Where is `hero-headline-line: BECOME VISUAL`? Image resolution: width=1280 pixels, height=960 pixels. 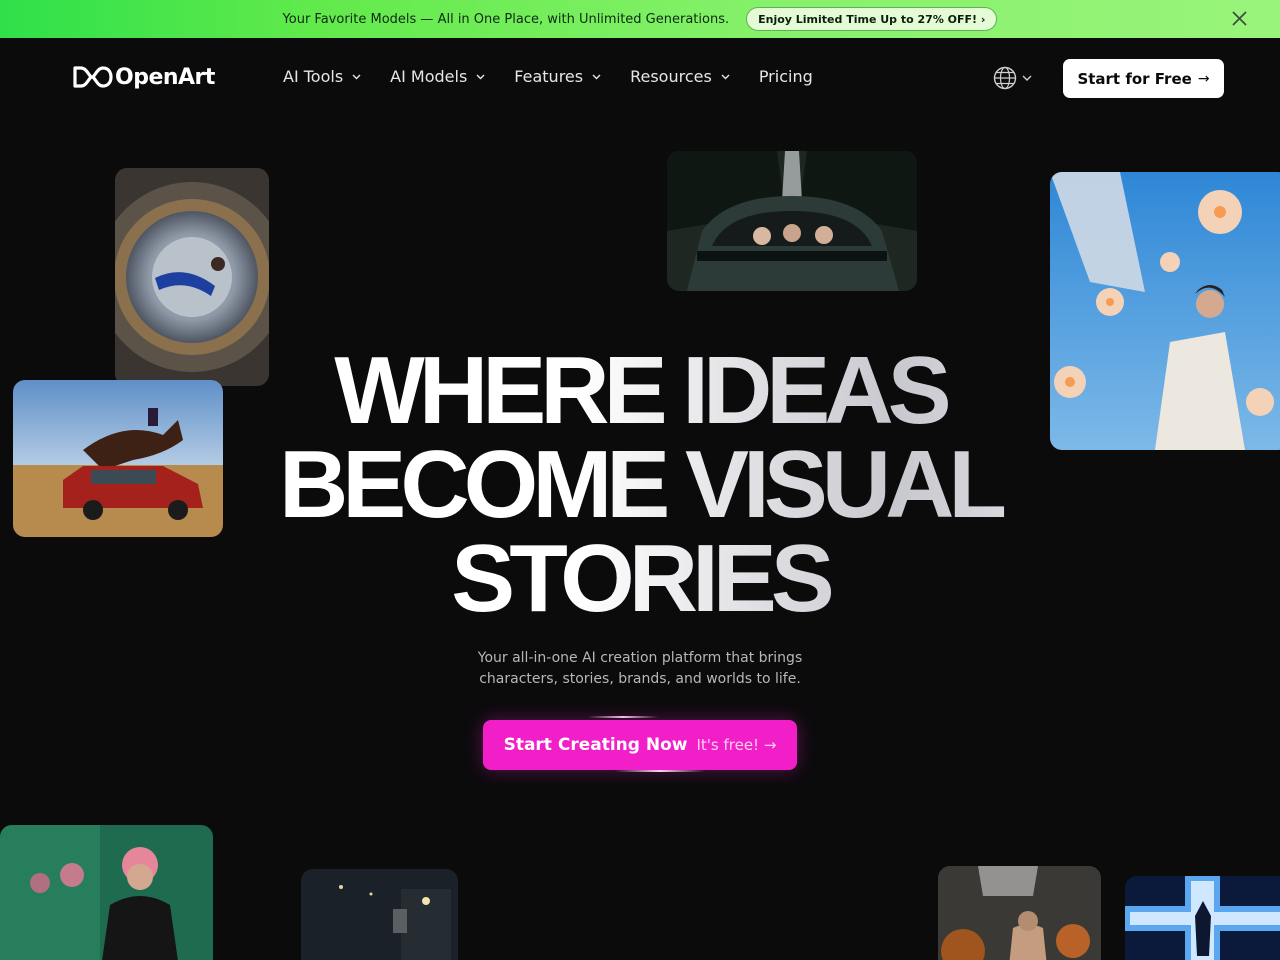
hero-headline-line: BECOME VISUAL is located at coordinates (640, 484).